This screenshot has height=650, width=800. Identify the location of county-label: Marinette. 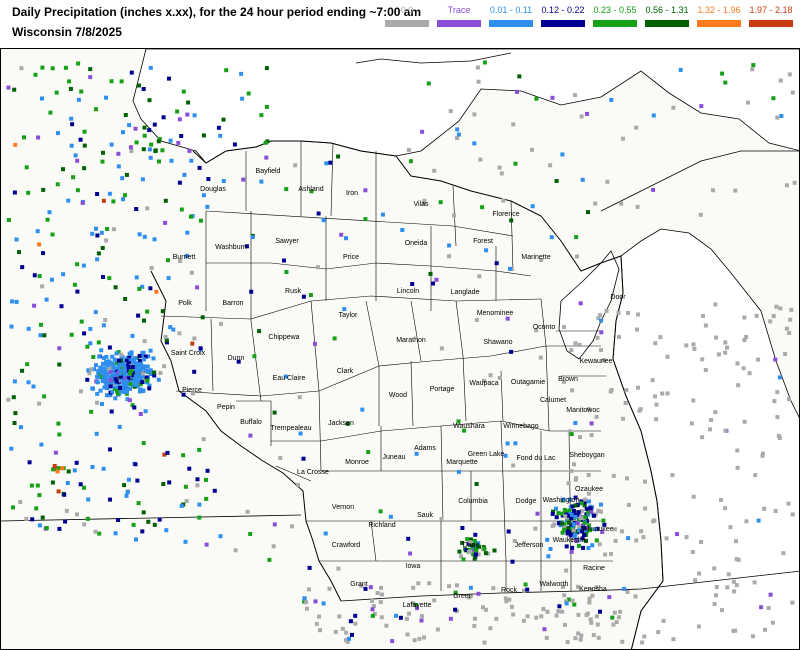
(535, 257).